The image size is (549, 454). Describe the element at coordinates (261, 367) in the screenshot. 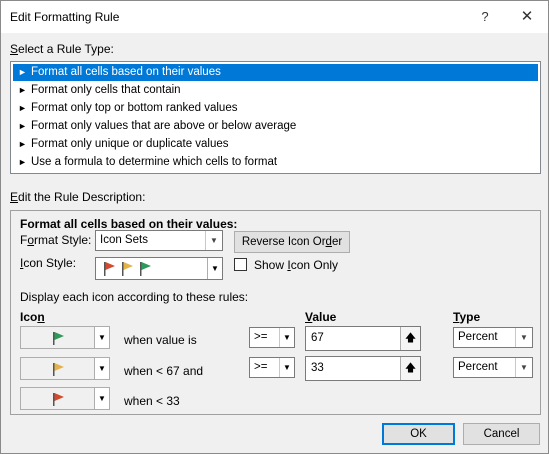

I see `operator-2-value: >=` at that location.